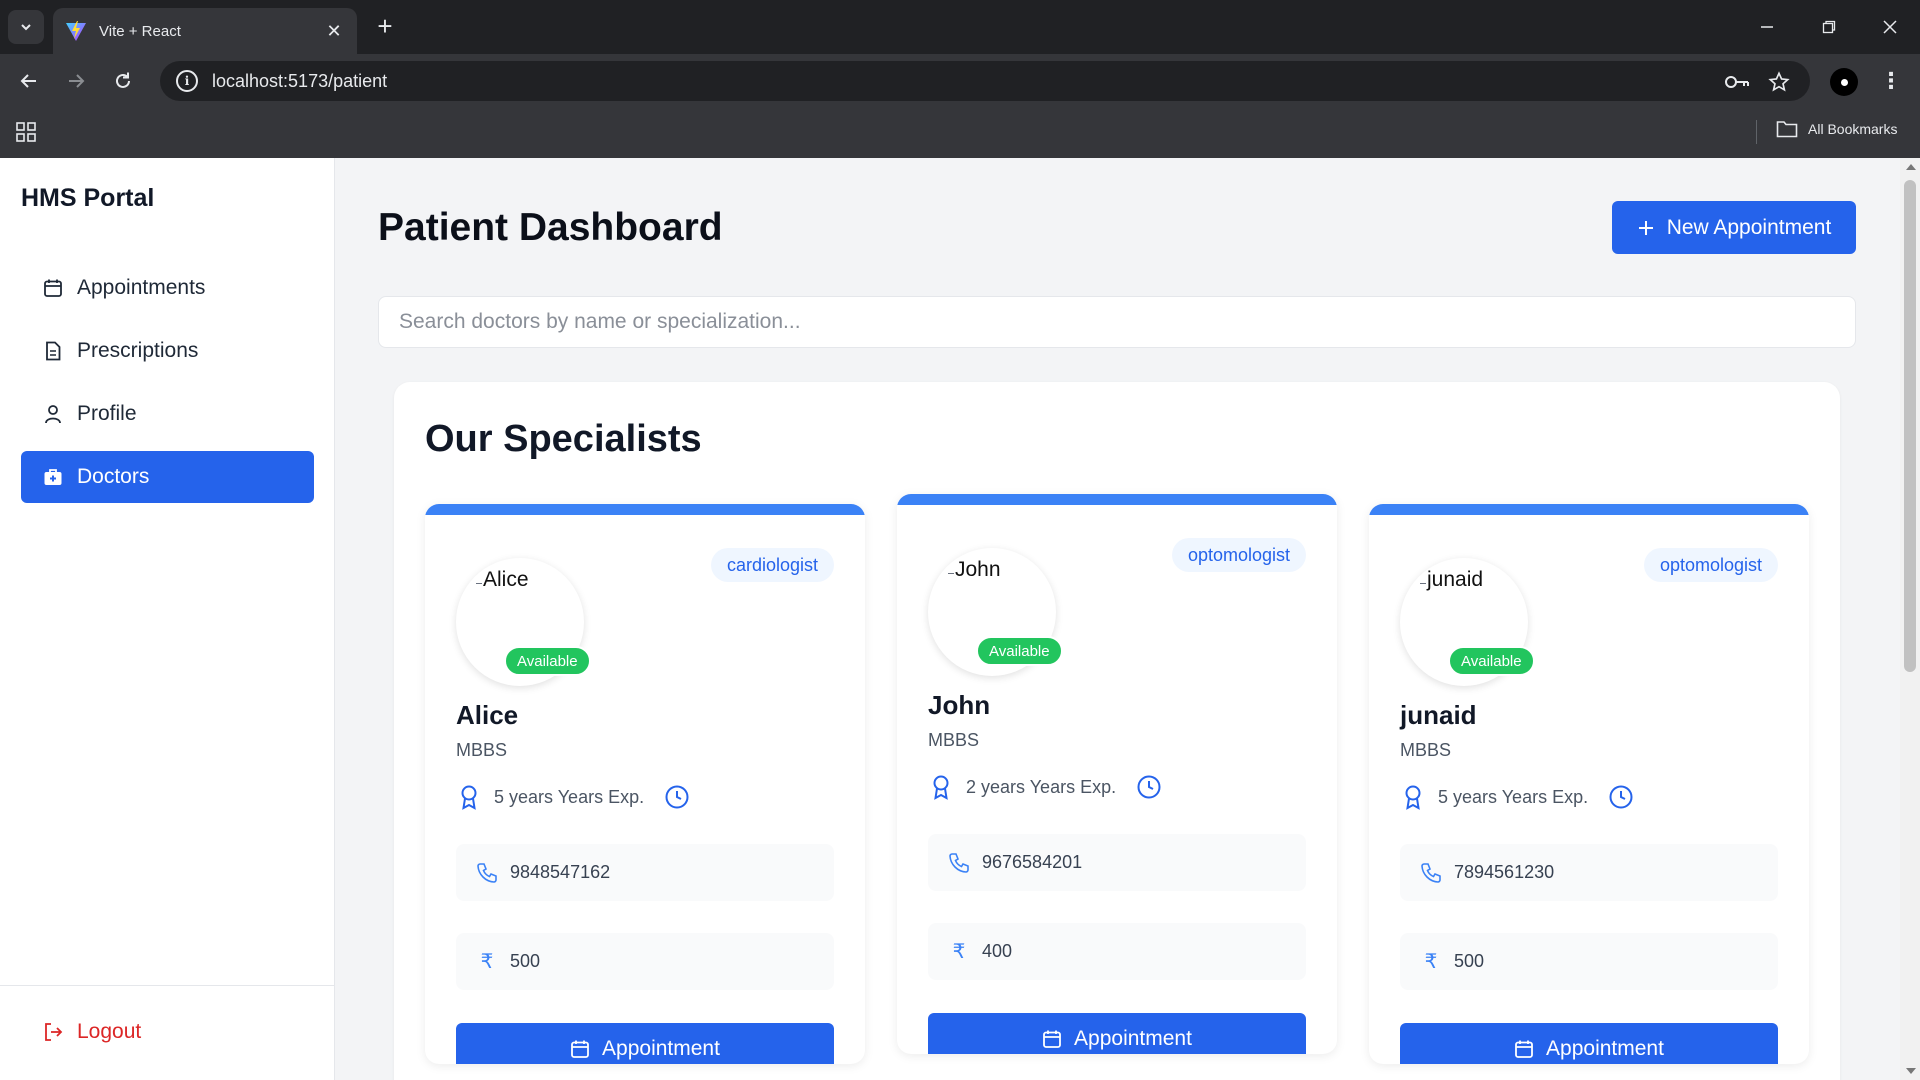 The height and width of the screenshot is (1080, 1920). I want to click on scroll-down-arrow-icon, so click(1911, 1071).